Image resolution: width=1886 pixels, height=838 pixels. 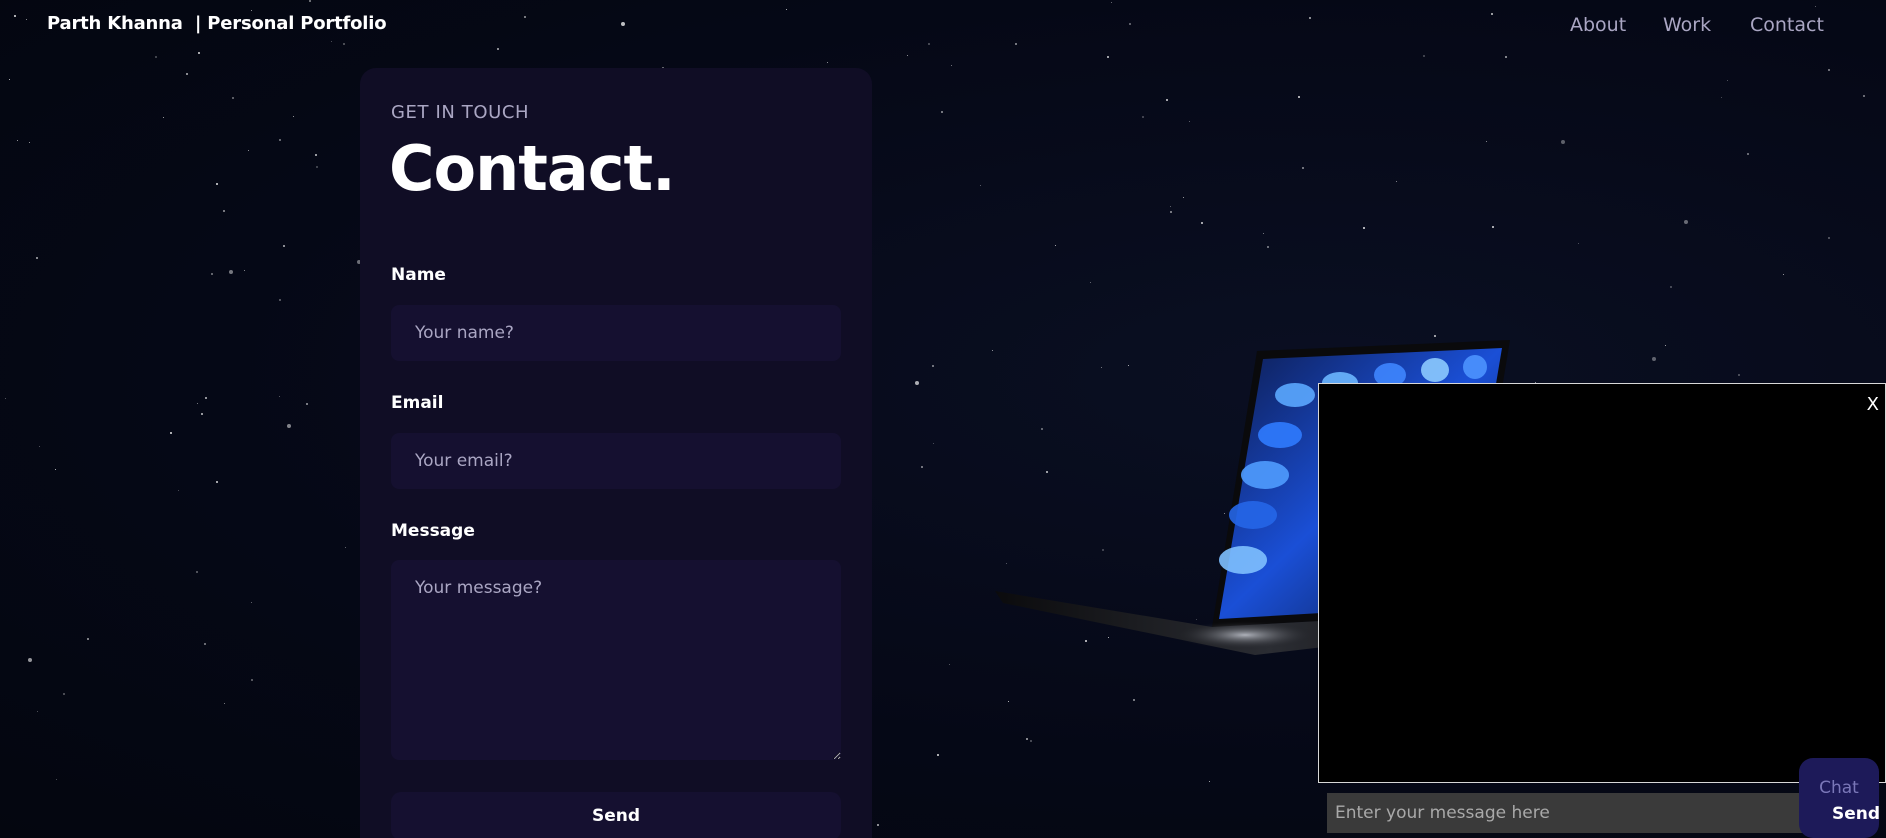 I want to click on brand-logo-text: Parth Khanna | Personal Portfolio, so click(x=217, y=23).